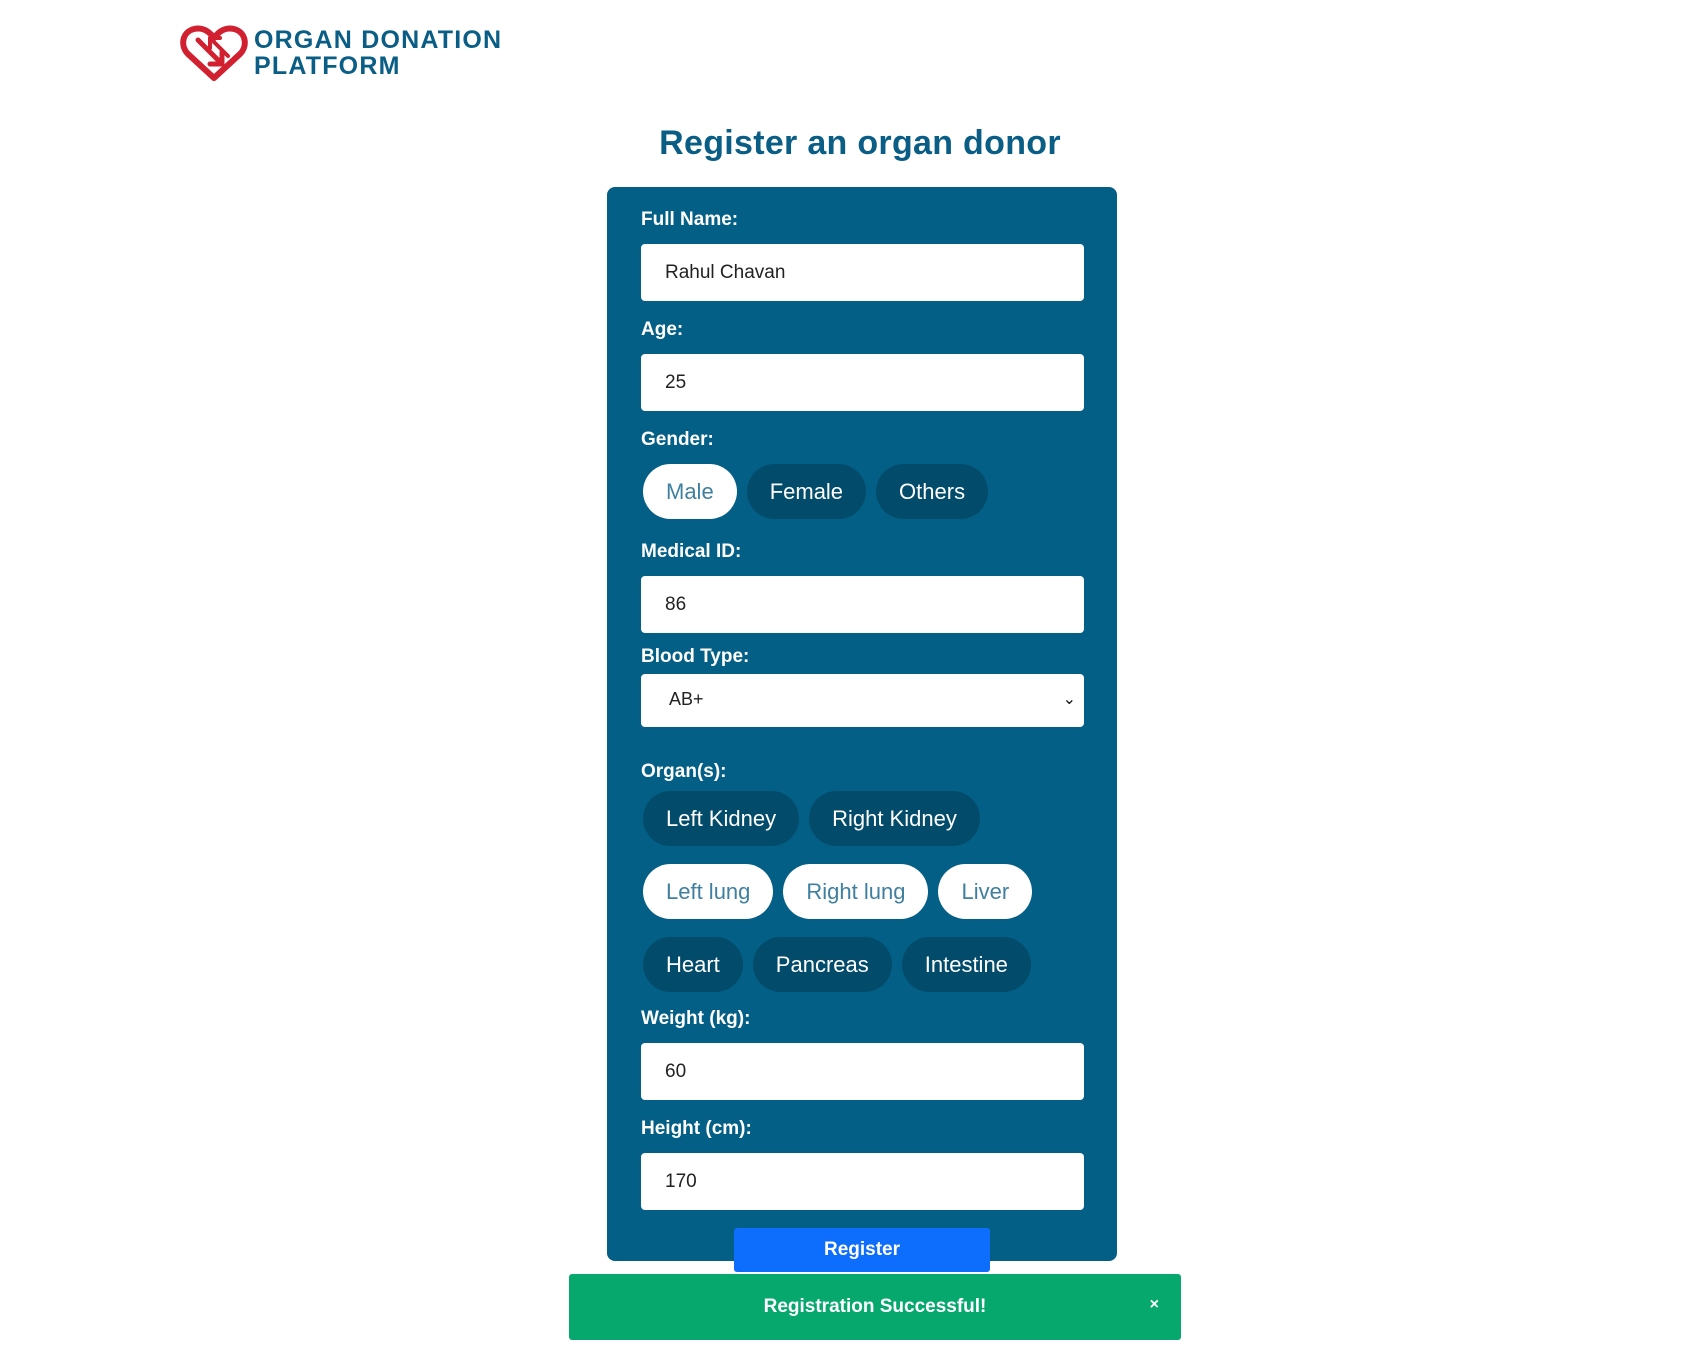 This screenshot has width=1700, height=1372. Describe the element at coordinates (378, 40) in the screenshot. I see `logo-line-1: ORGAN DONATION` at that location.